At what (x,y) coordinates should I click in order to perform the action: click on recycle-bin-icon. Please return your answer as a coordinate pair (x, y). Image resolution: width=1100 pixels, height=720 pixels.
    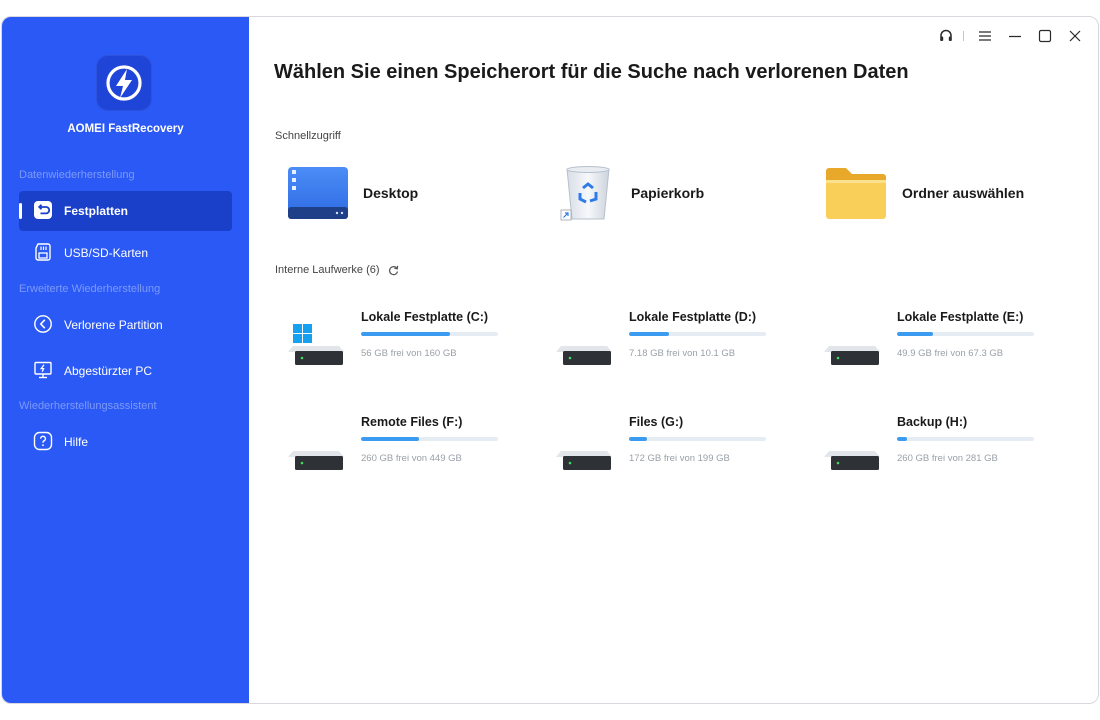
    Looking at the image, I should click on (585, 193).